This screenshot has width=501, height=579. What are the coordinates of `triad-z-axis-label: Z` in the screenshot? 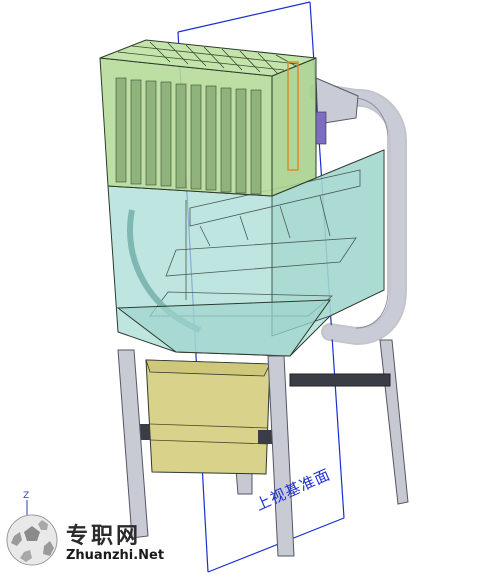 It's located at (26, 496).